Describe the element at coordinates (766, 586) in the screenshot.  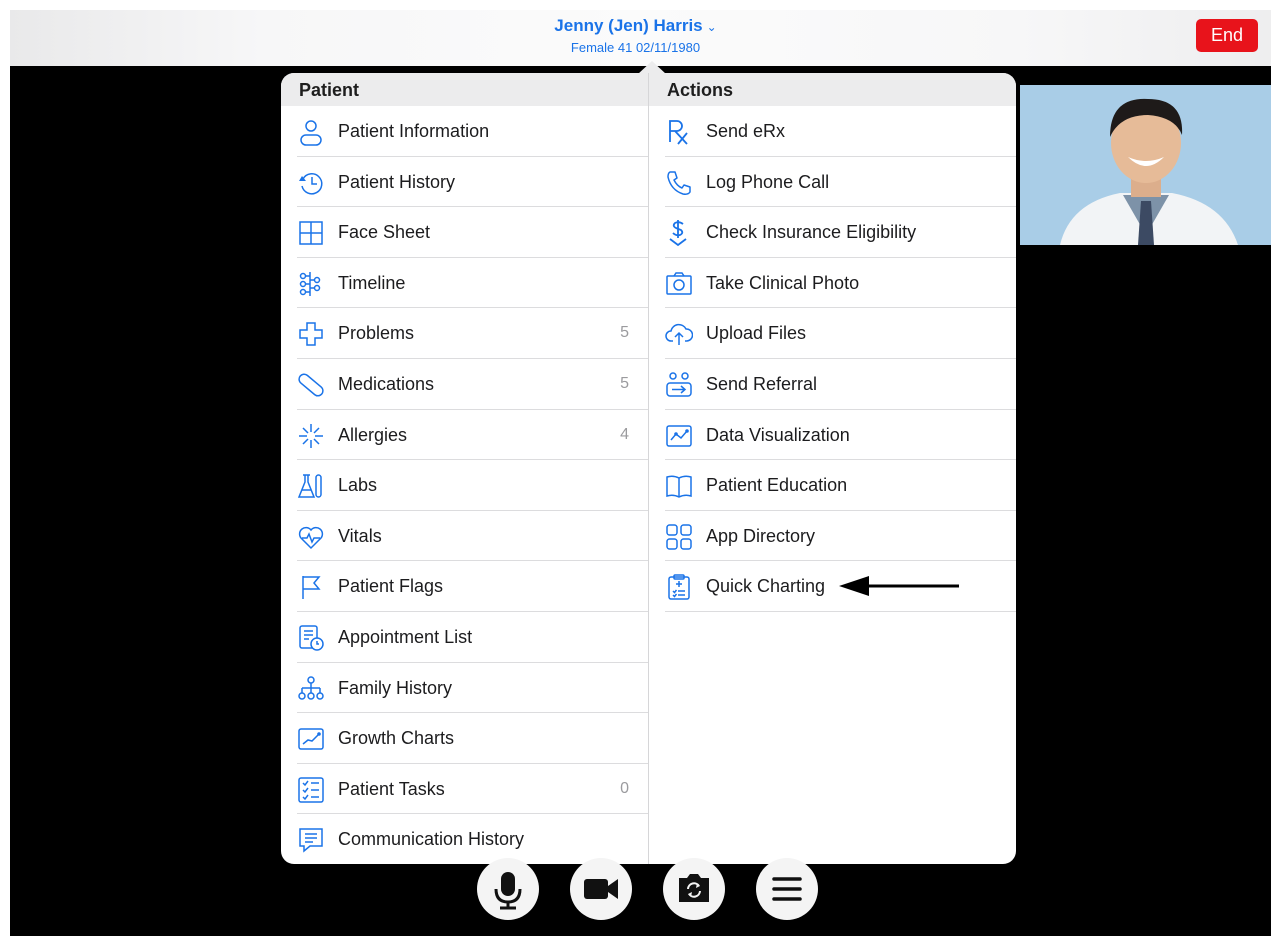
I see `menu-item-label: Quick Charting` at that location.